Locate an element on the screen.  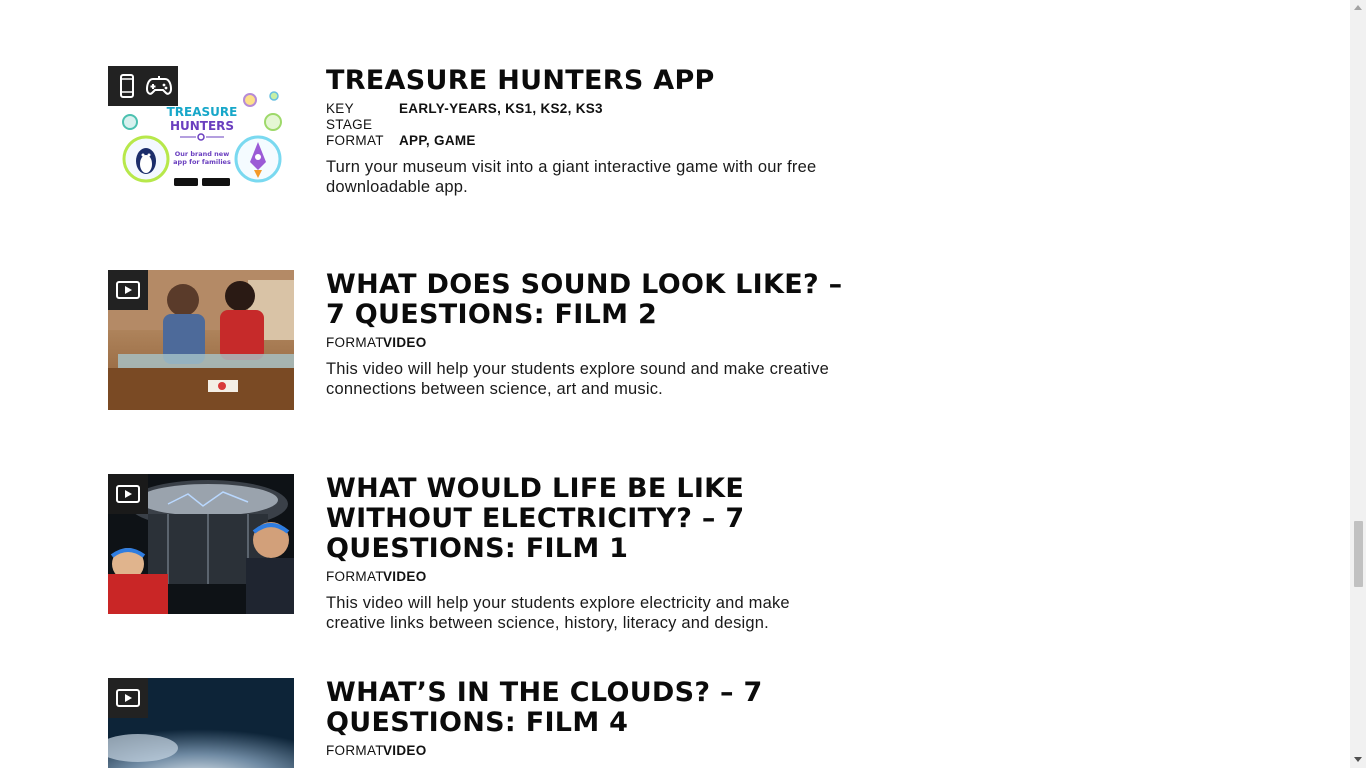
page-scrollbar is located at coordinates (1358, 384).